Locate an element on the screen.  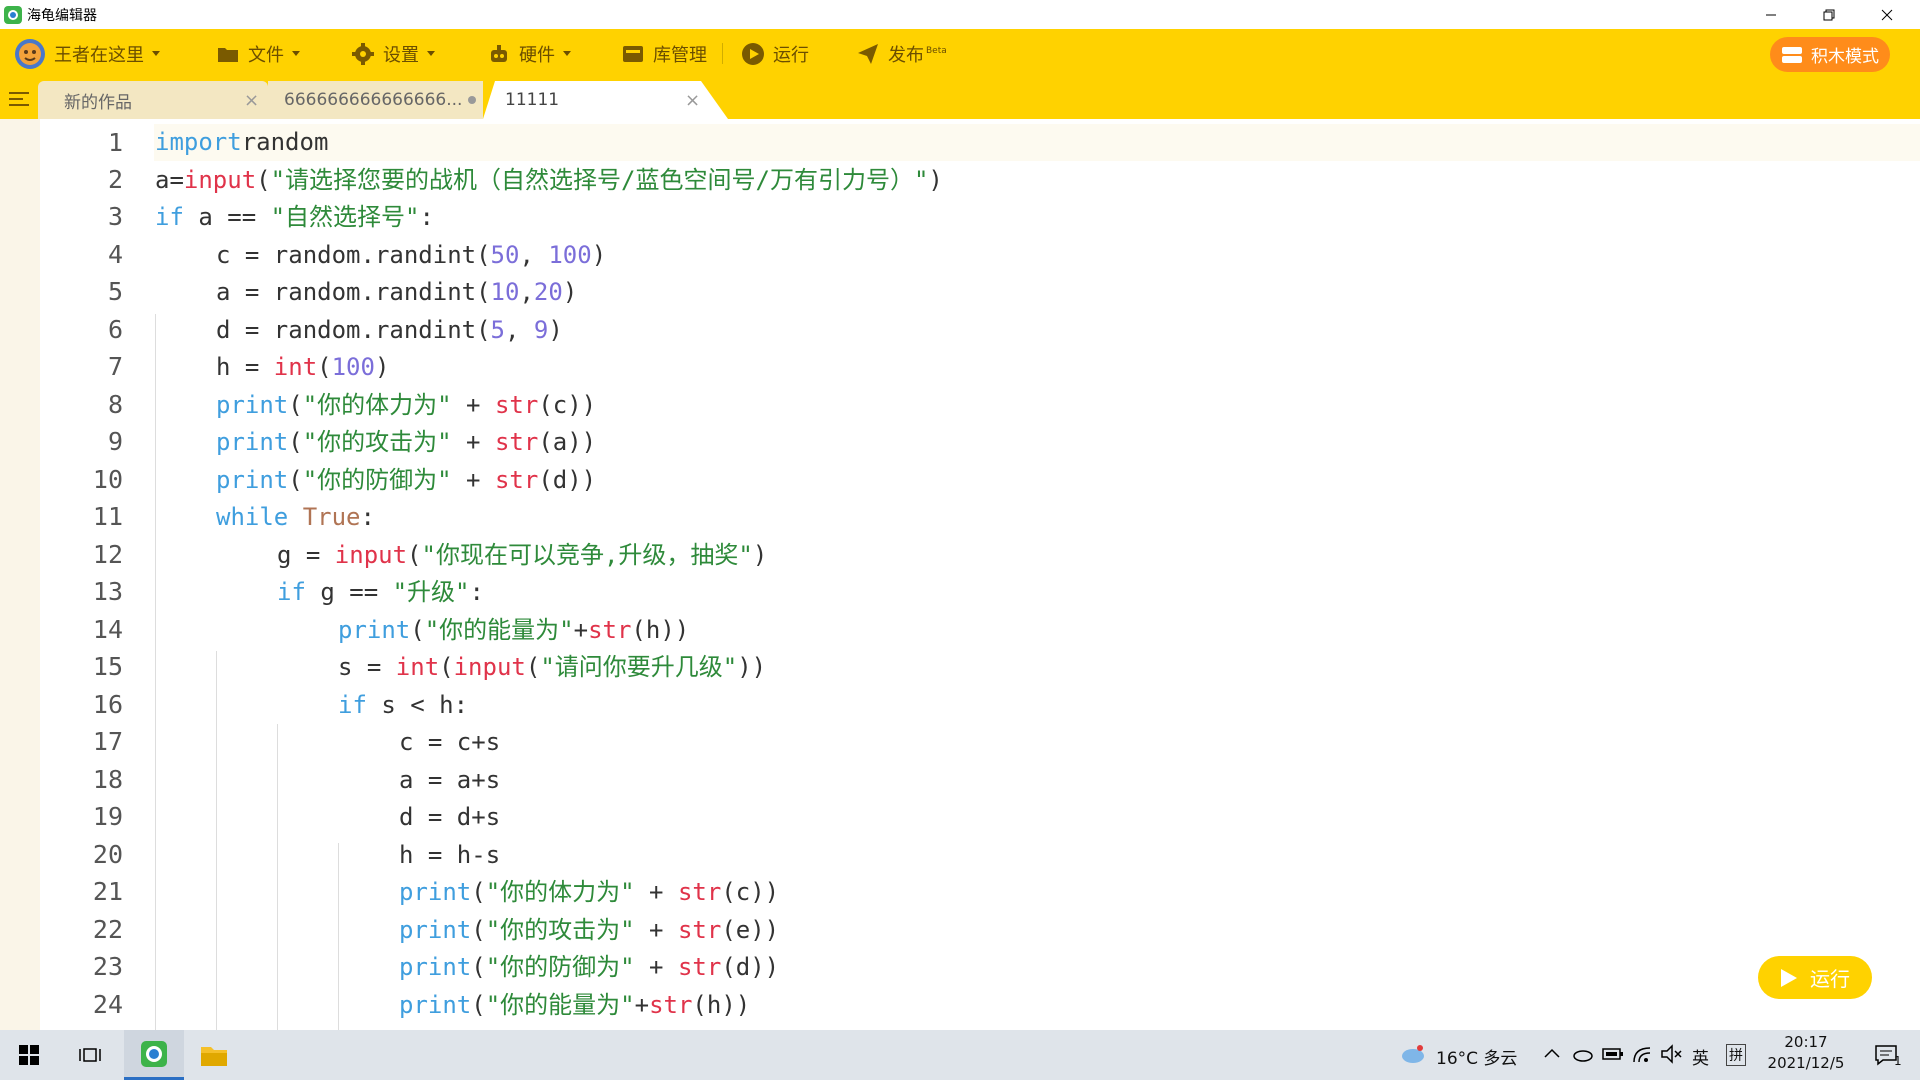
code-line: a = random.randint(10,20) is located at coordinates (396, 293).